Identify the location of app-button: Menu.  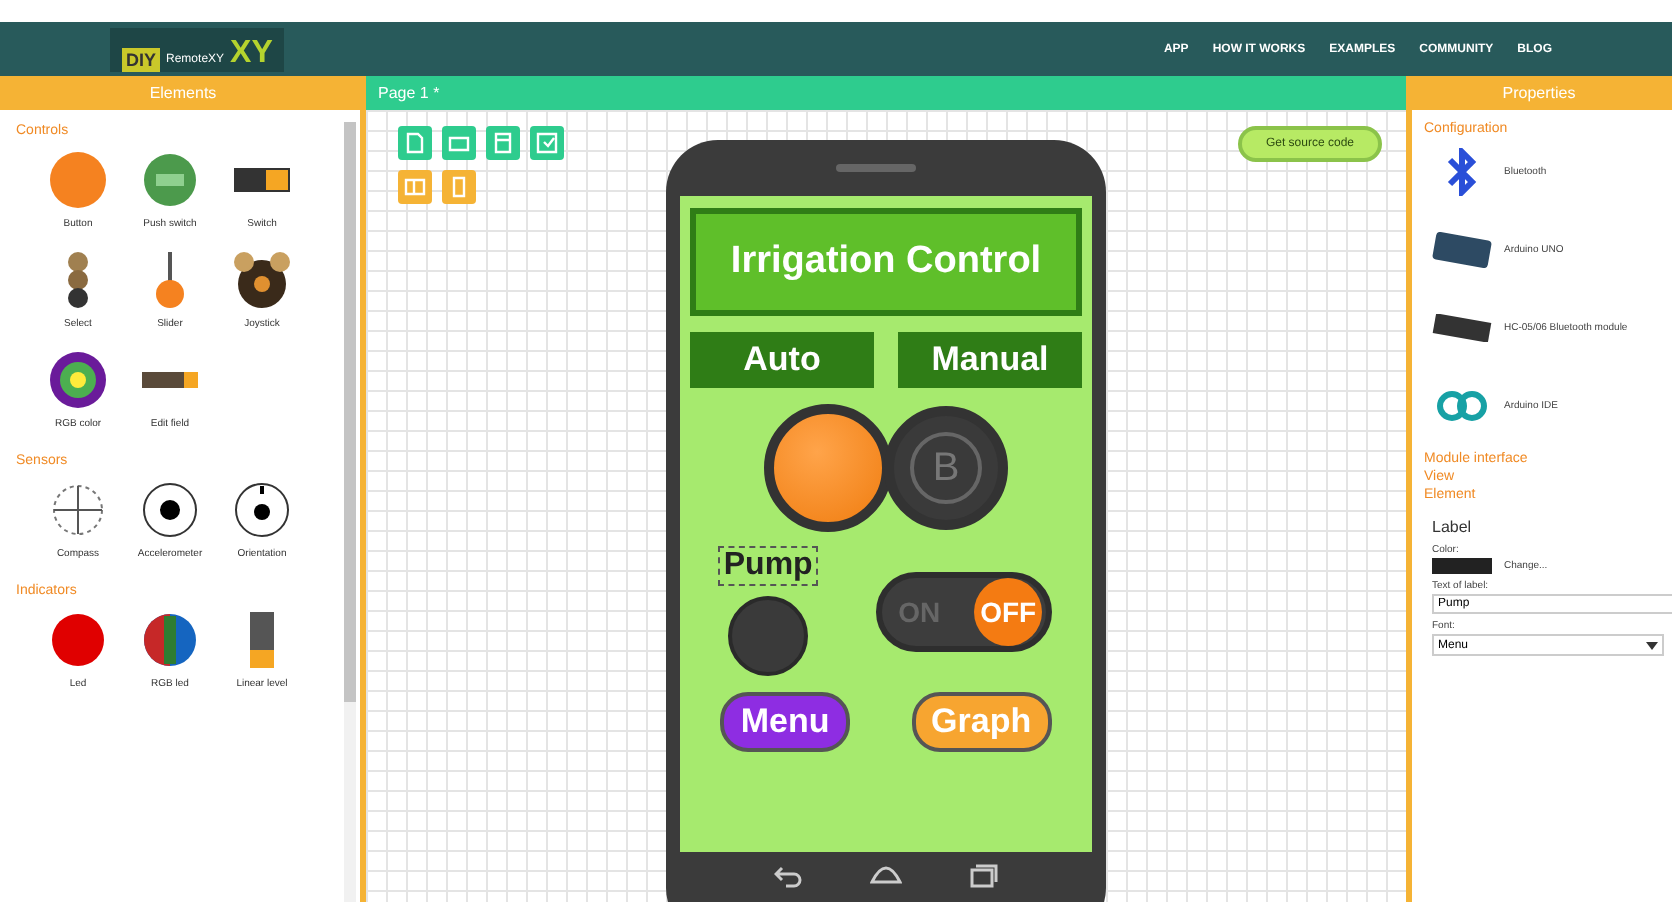
(785, 722).